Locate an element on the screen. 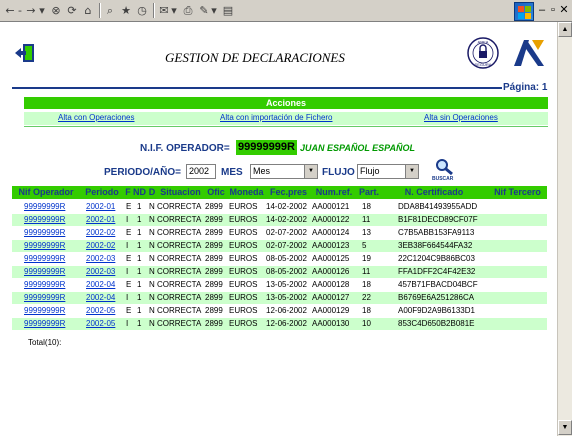  alta-importacion-fichero-link: Alta con importación de Fichero is located at coordinates (276, 117).